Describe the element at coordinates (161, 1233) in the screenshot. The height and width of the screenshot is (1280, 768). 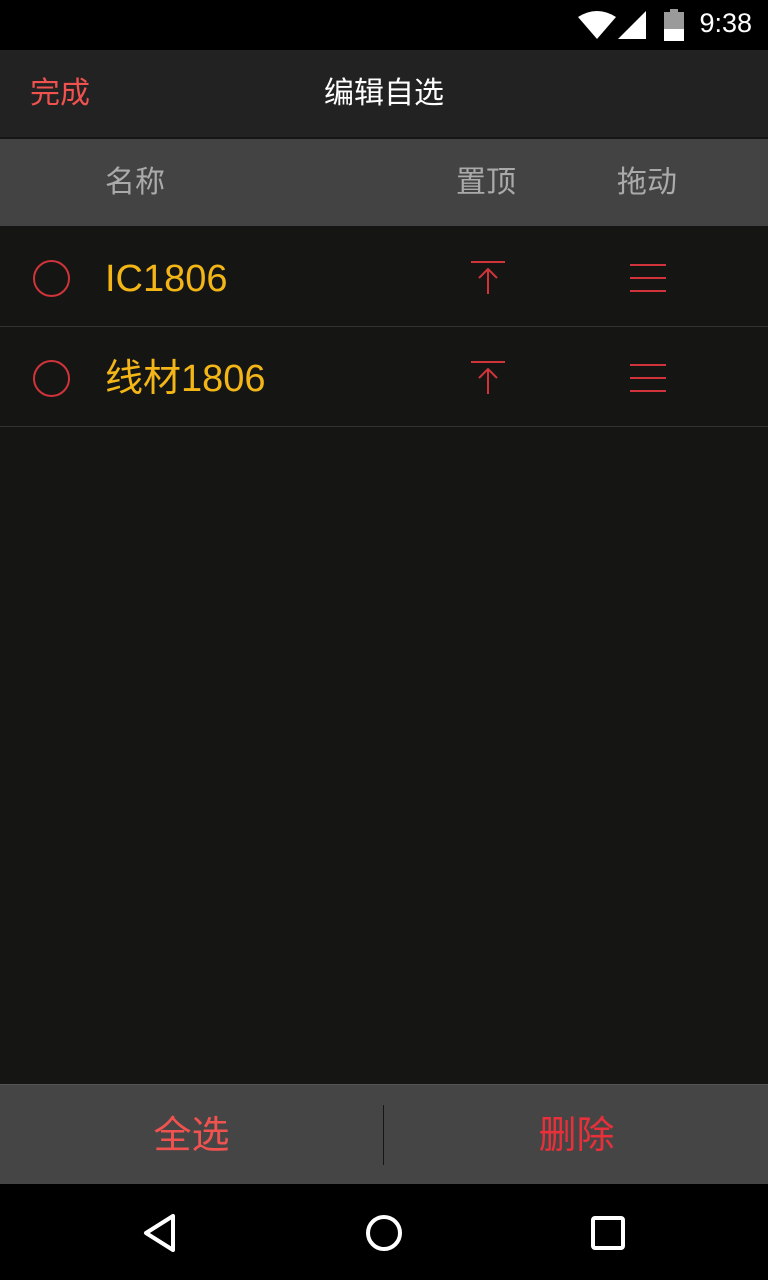
I see `back-triangle-icon` at that location.